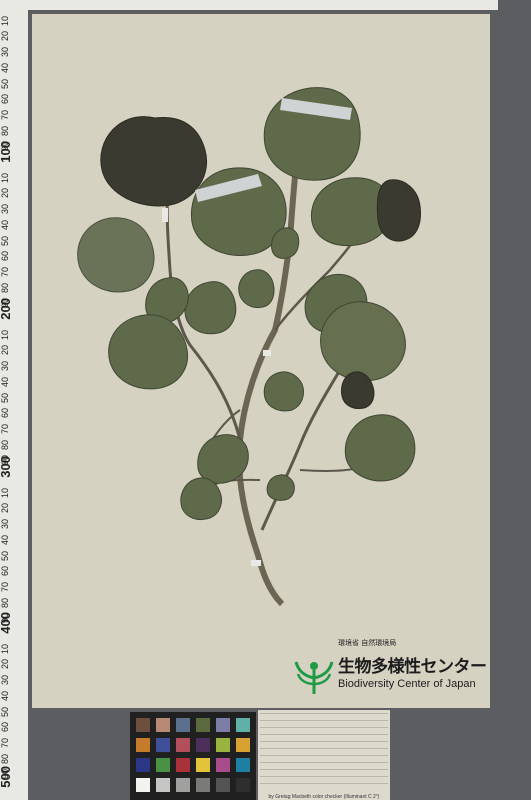 The height and width of the screenshot is (800, 531). What do you see at coordinates (263, 5) in the screenshot?
I see `top-ruler` at bounding box center [263, 5].